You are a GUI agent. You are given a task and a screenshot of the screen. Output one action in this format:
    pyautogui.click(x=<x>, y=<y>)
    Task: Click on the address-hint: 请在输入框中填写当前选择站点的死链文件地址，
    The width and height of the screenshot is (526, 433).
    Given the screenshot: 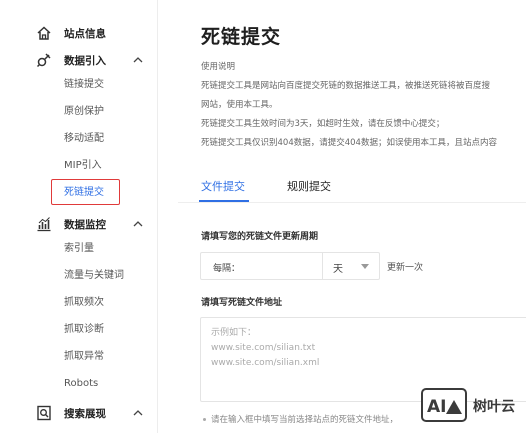 What is the action you would take?
    pyautogui.click(x=300, y=419)
    